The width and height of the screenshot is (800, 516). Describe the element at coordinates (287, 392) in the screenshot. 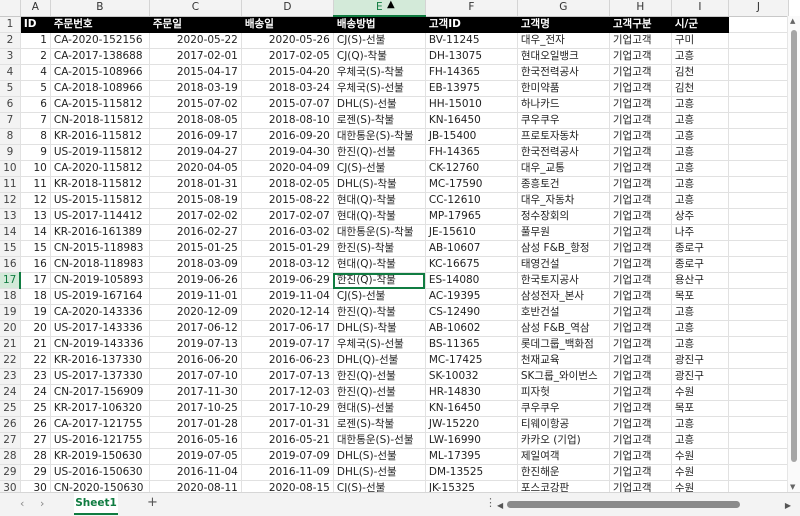

I see `grid-cell: 2017-12-03` at that location.